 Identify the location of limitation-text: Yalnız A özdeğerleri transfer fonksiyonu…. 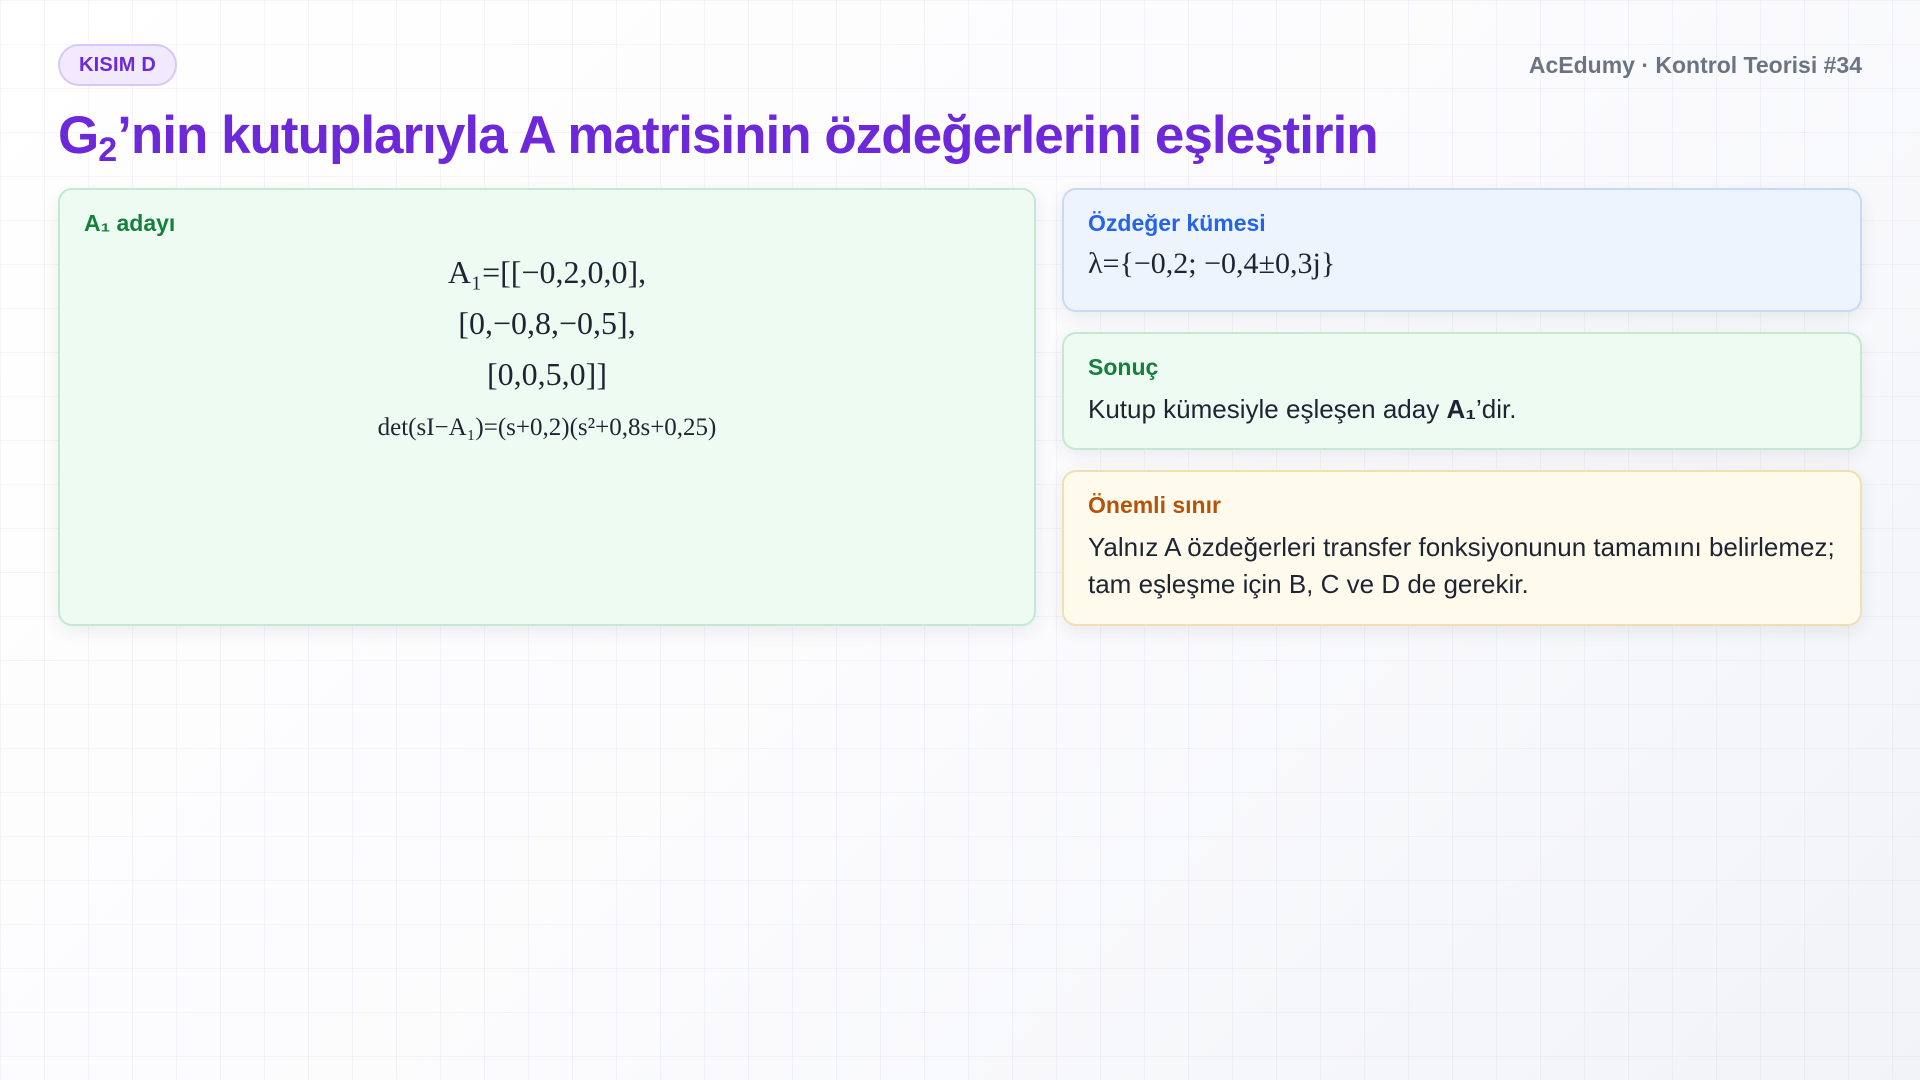
(1461, 565).